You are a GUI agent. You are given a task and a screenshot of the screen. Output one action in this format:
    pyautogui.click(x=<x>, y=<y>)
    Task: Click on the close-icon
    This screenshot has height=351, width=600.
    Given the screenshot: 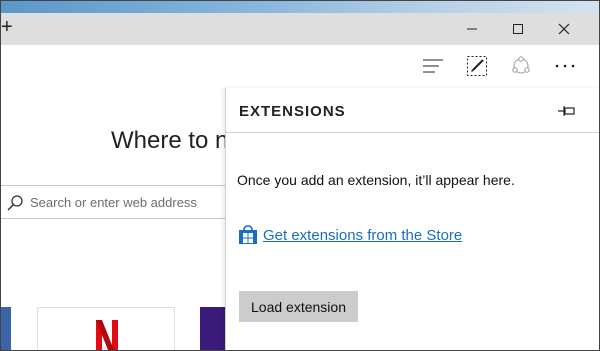 What is the action you would take?
    pyautogui.click(x=564, y=29)
    